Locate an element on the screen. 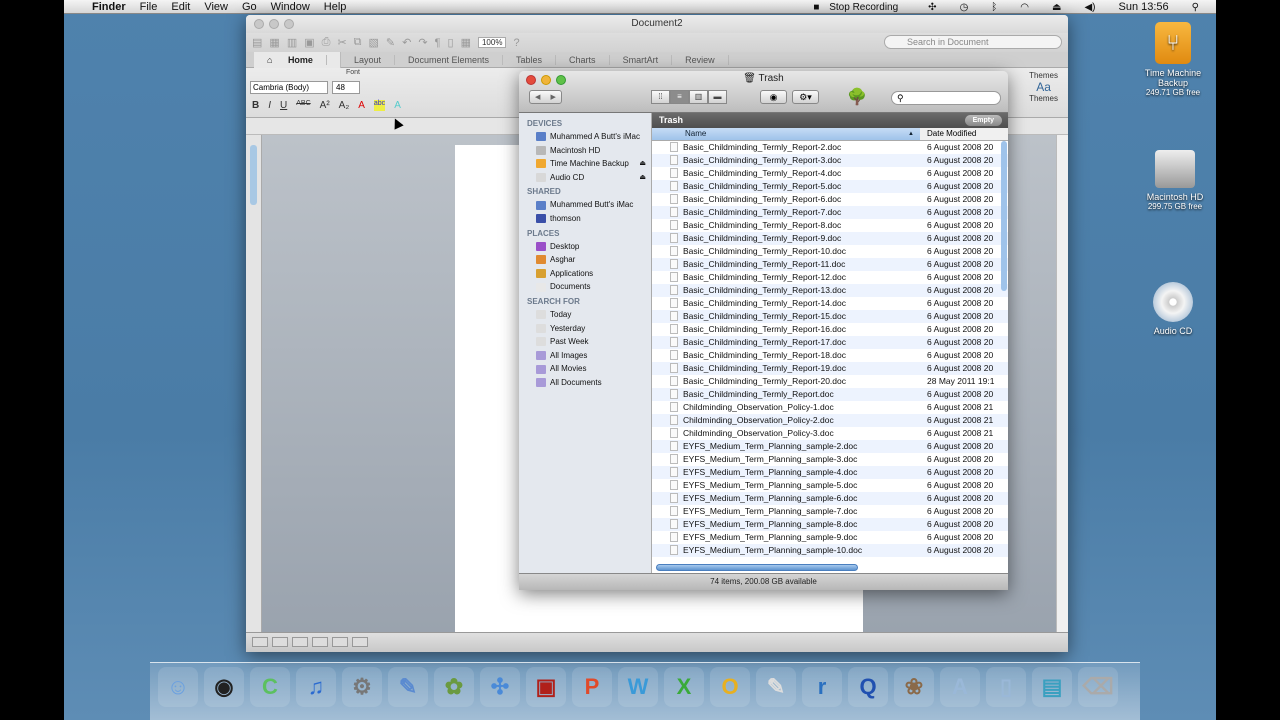  sidebar-item: Asghar is located at coordinates (585, 260).